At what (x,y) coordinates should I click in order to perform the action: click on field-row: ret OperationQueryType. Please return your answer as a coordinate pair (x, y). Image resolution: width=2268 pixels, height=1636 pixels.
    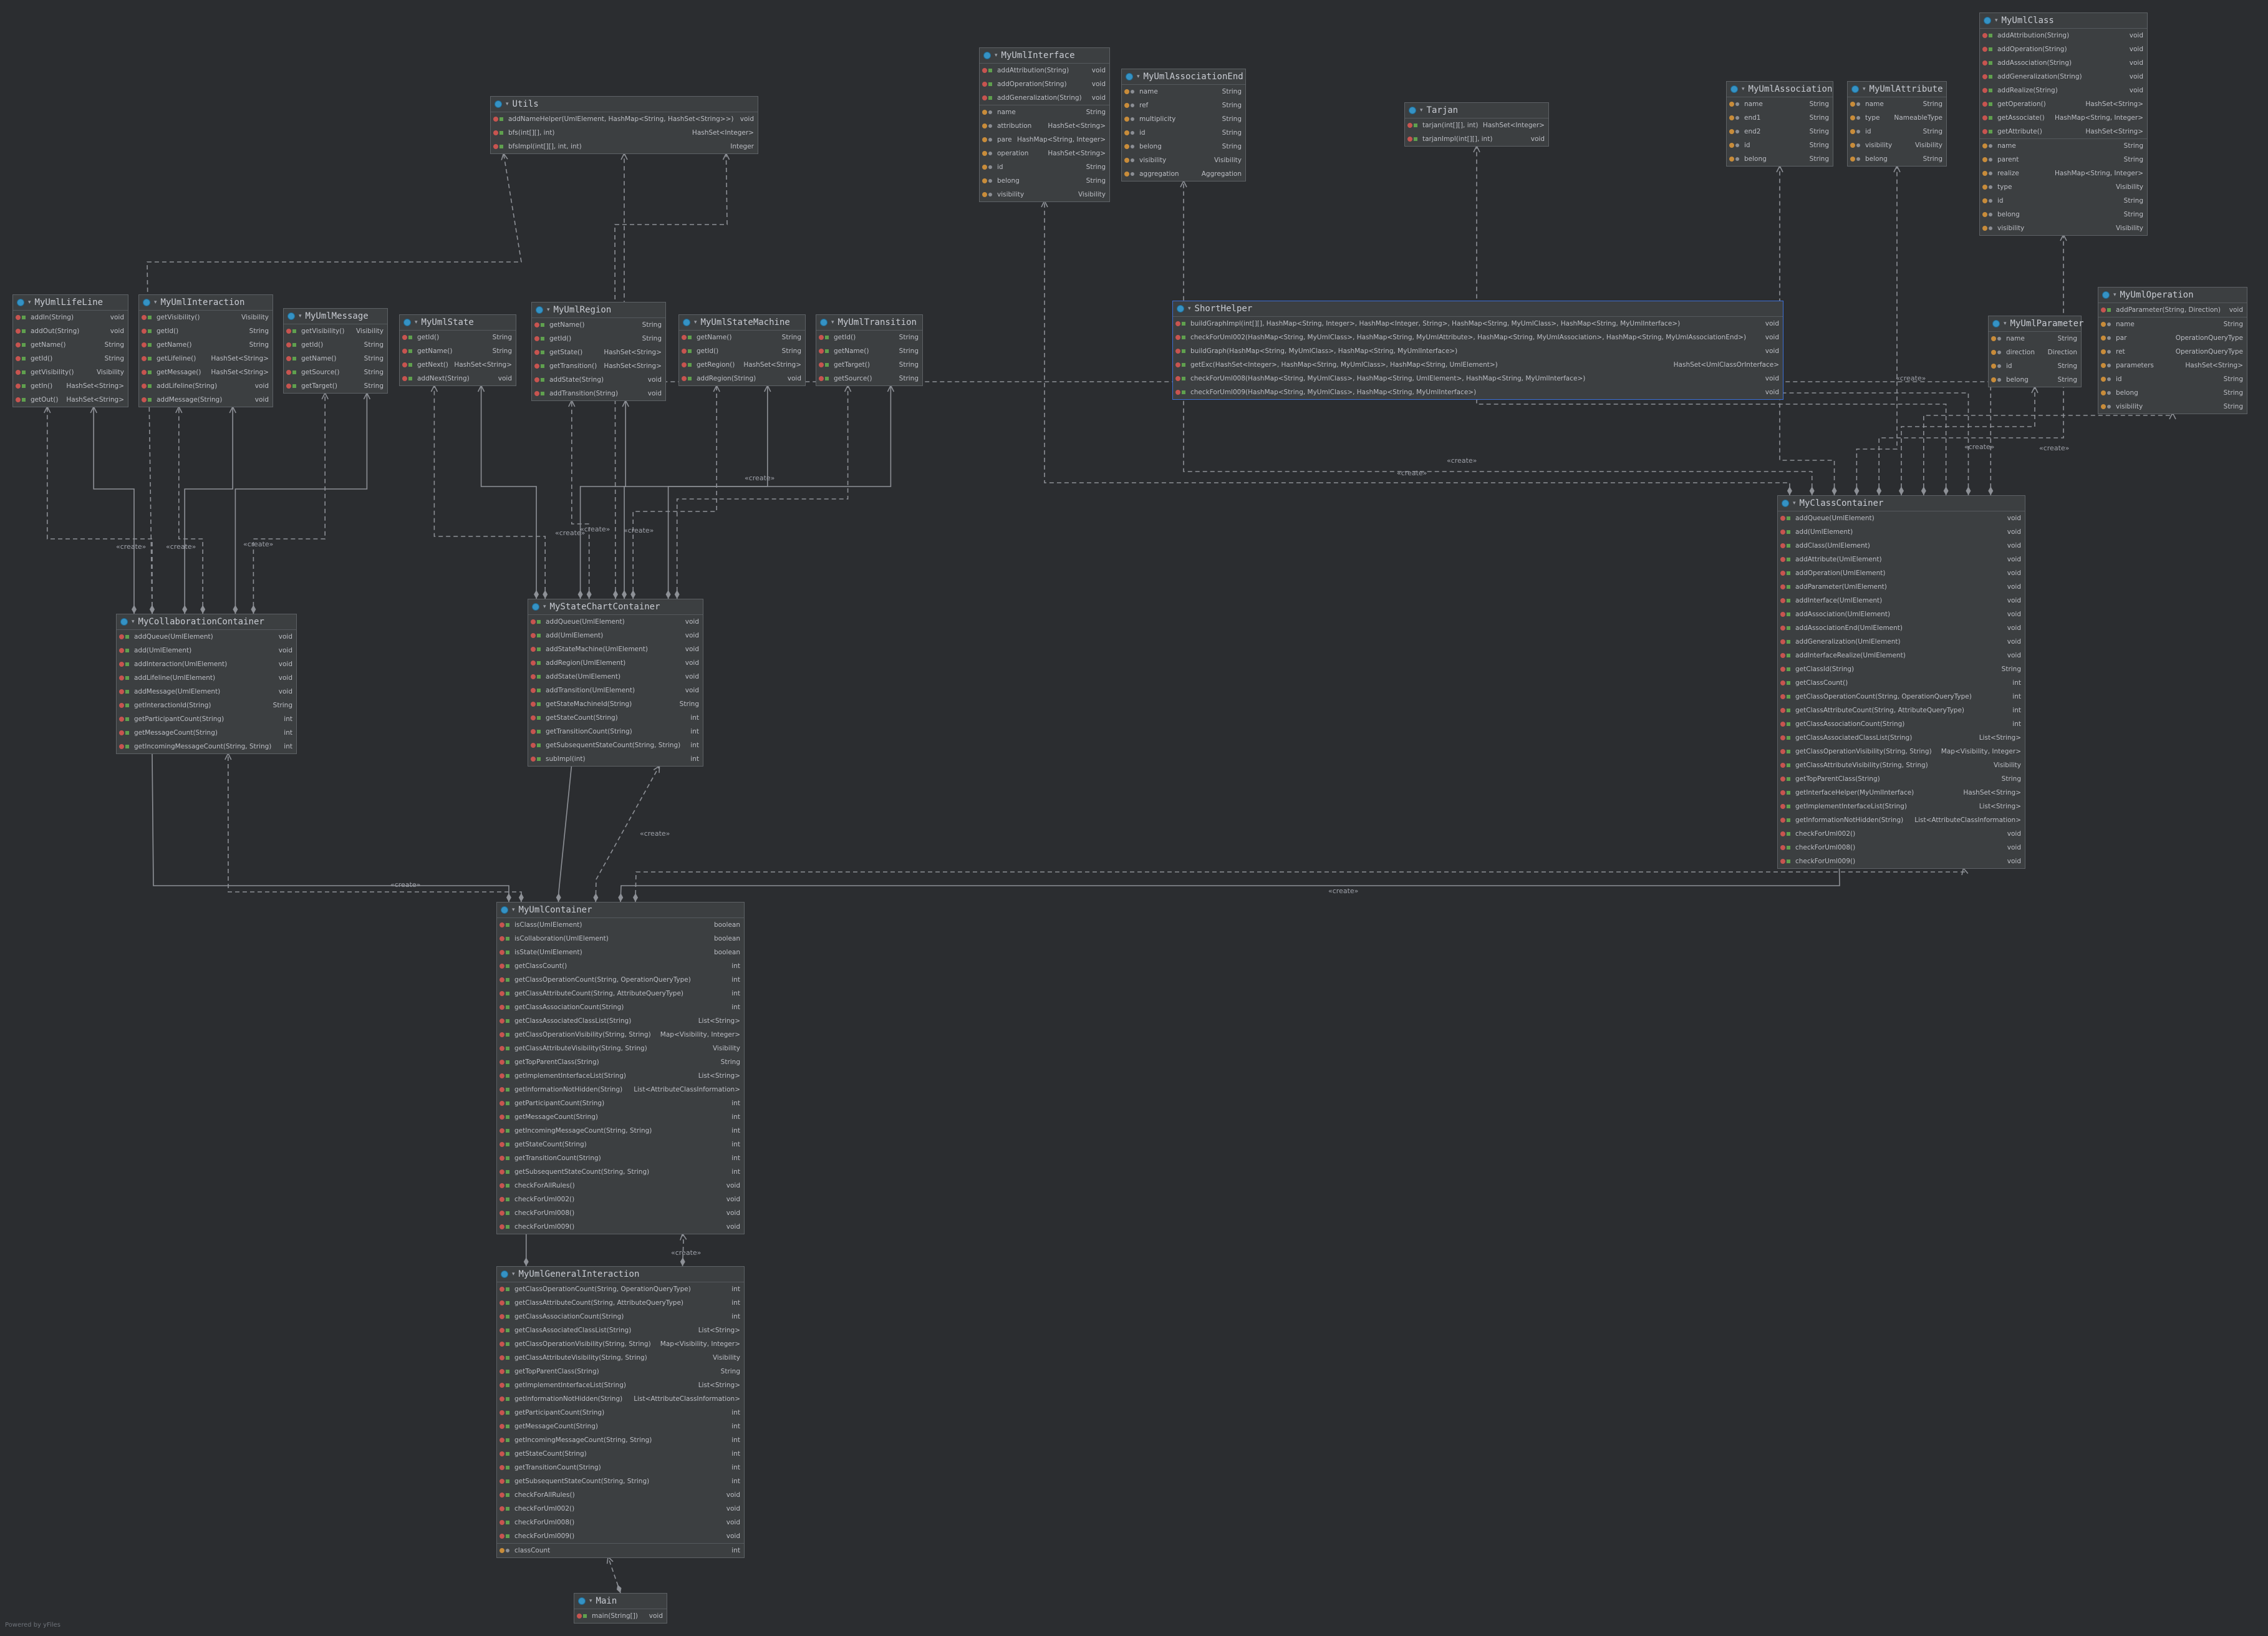
    Looking at the image, I should click on (2172, 352).